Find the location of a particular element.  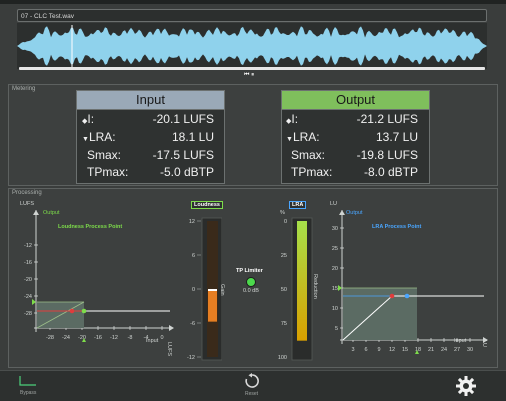

input-lra-value: 18.1 LU is located at coordinates (192, 137).